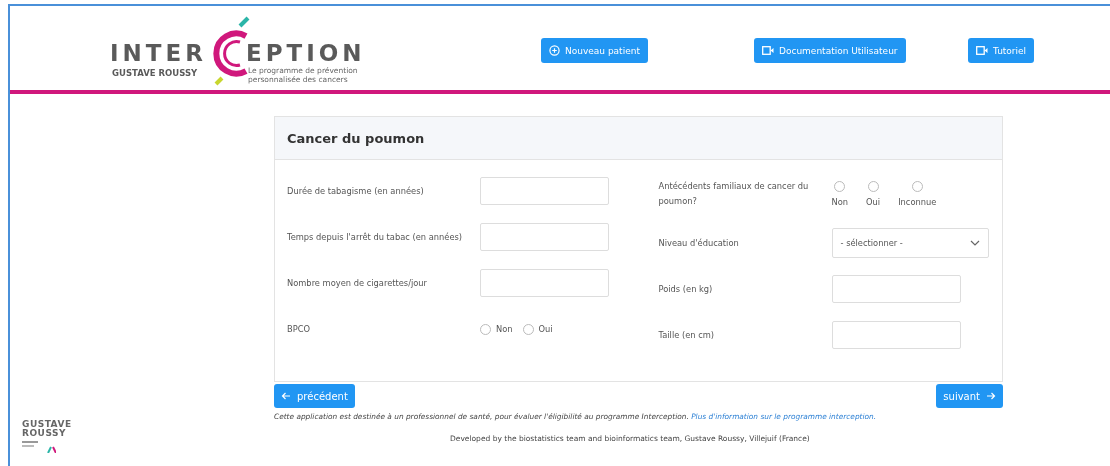 The height and width of the screenshot is (466, 1110). Describe the element at coordinates (286, 396) in the screenshot. I see `arrow-left-icon` at that location.